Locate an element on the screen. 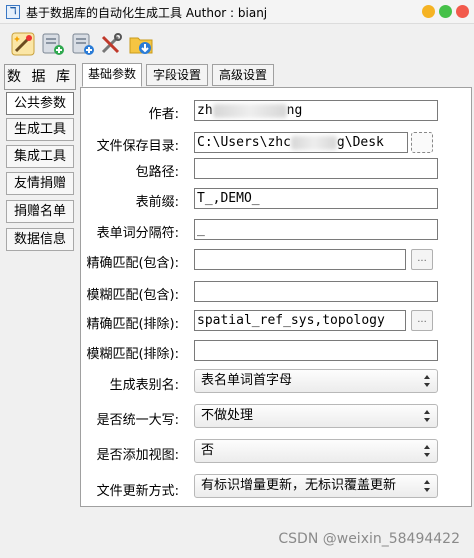 This screenshot has height=558, width=474. tab-bar: 基础参数 字段设置 高级设置 is located at coordinates (276, 75).